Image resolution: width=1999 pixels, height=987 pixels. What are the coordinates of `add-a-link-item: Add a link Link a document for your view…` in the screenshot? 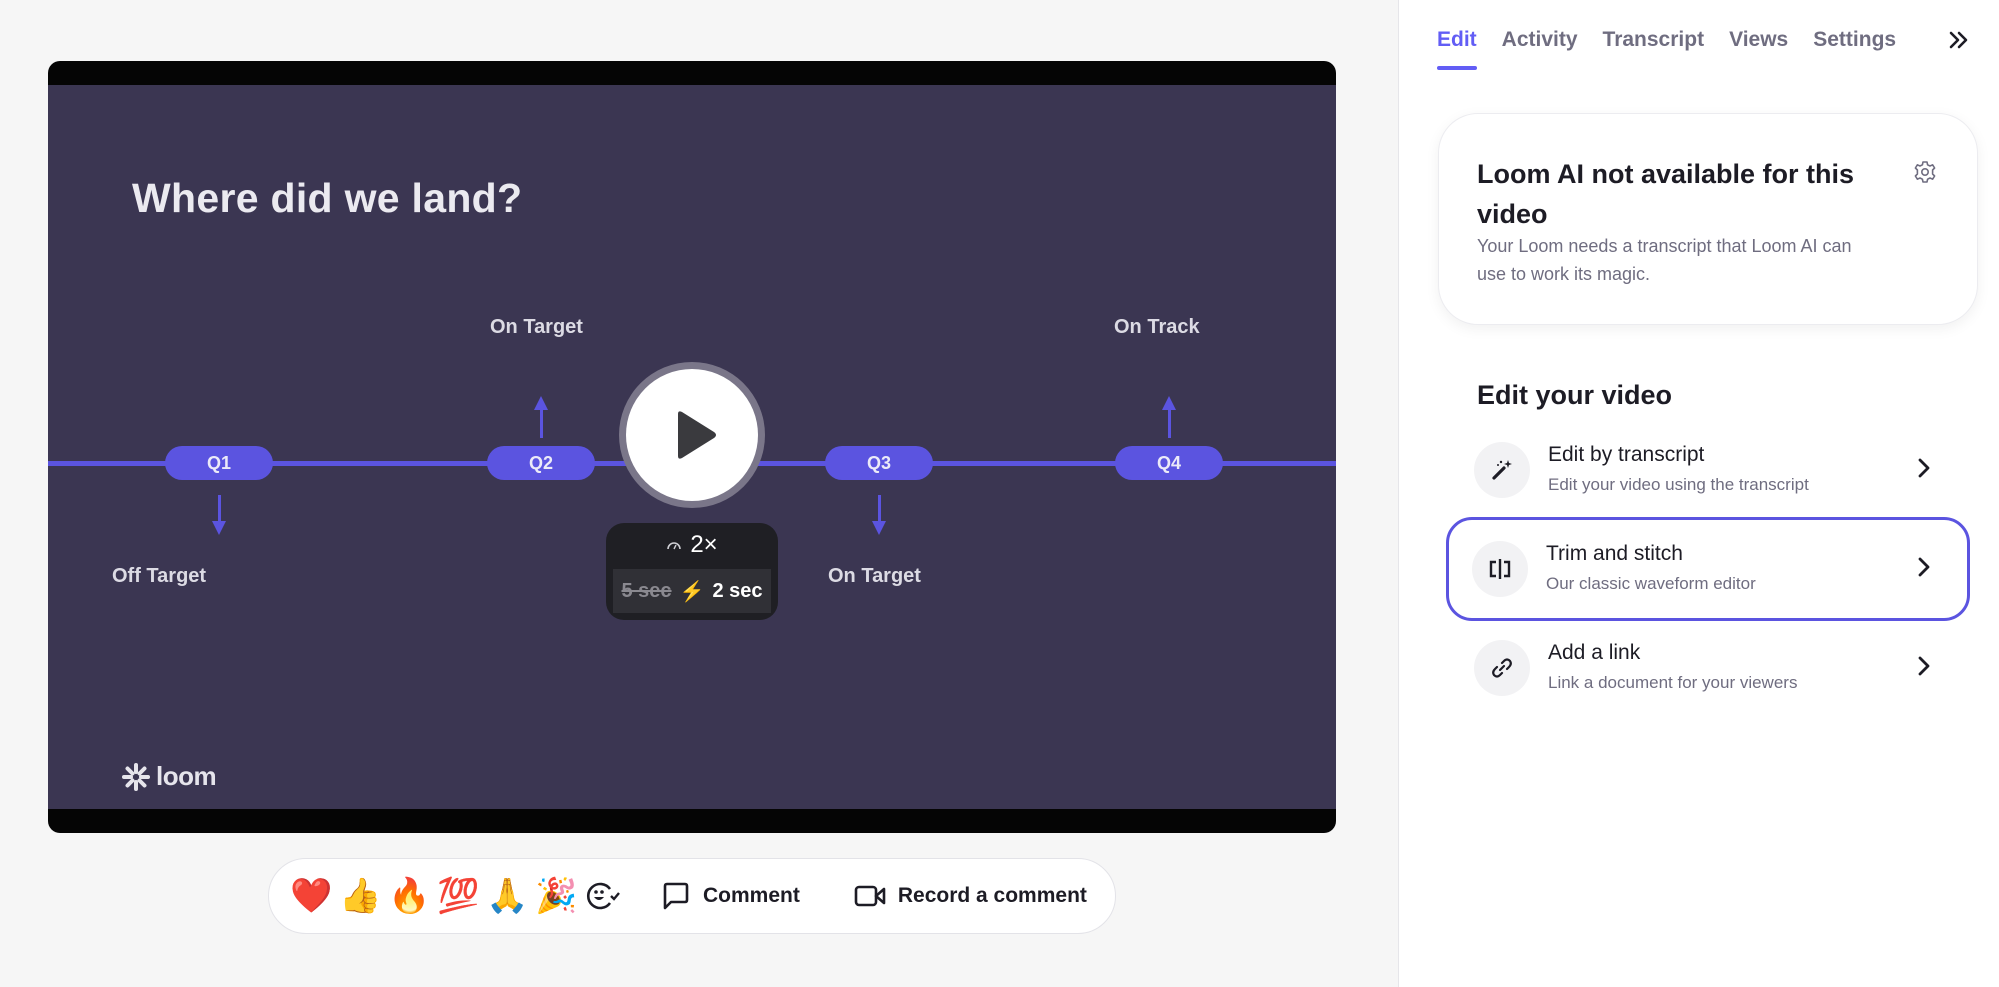 It's located at (1708, 668).